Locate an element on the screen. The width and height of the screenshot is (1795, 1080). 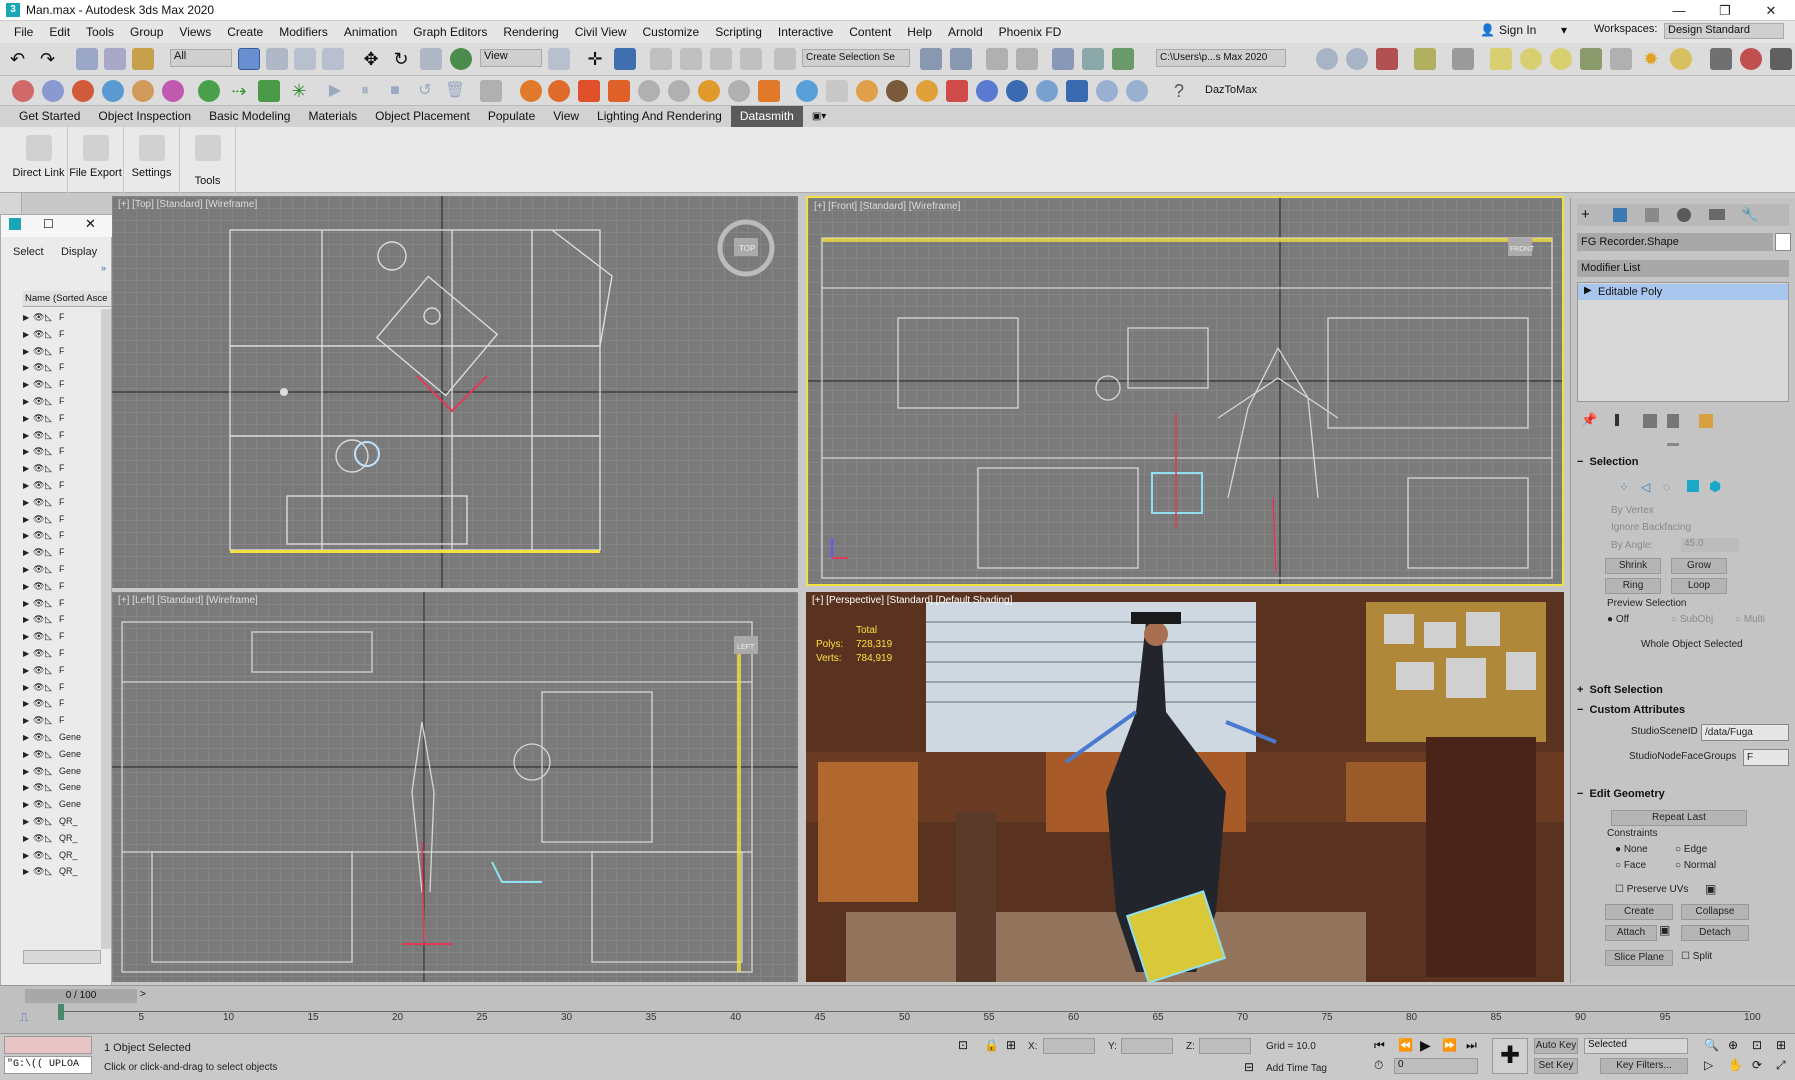
menu-scripting: Scripting is located at coordinates (738, 32).